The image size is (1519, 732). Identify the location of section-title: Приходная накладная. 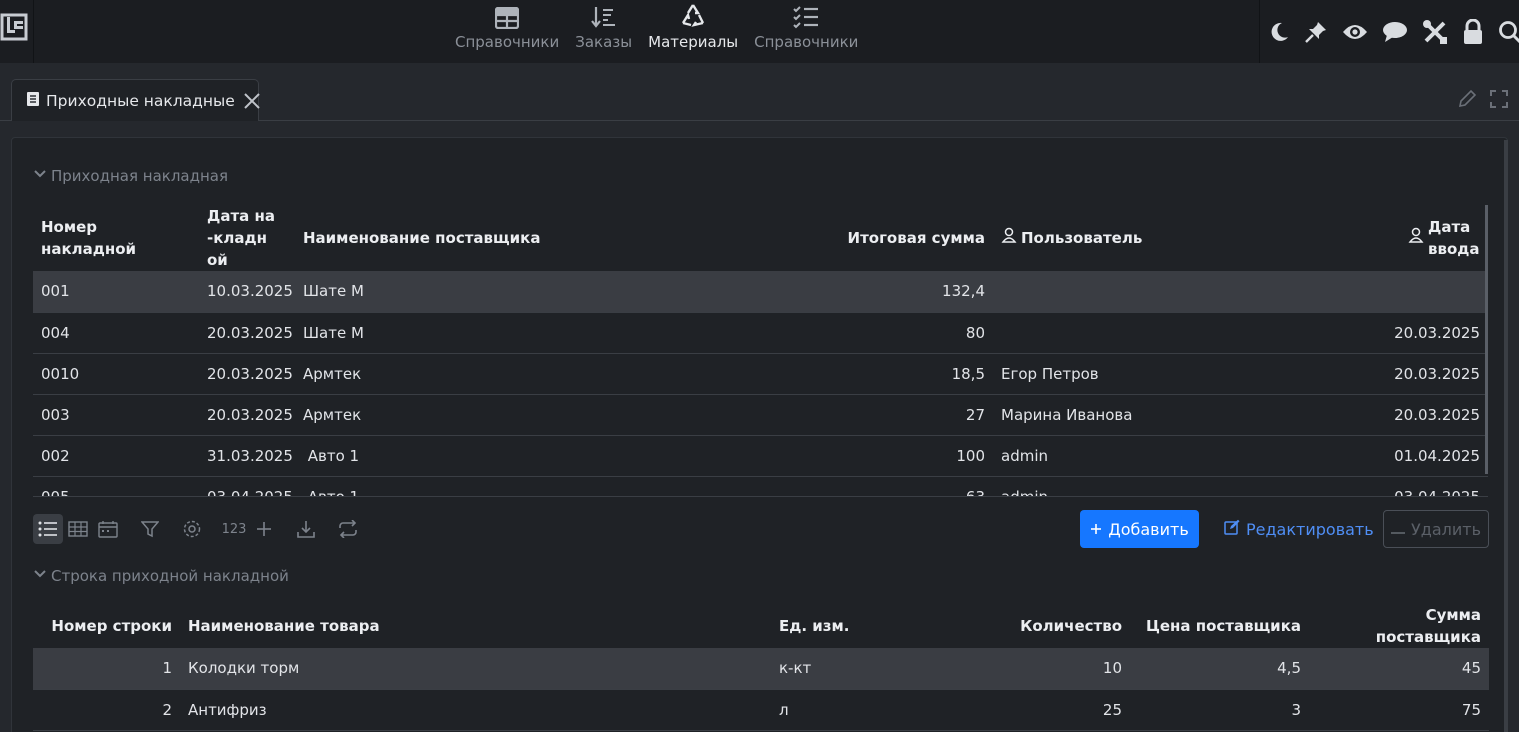
(139, 176).